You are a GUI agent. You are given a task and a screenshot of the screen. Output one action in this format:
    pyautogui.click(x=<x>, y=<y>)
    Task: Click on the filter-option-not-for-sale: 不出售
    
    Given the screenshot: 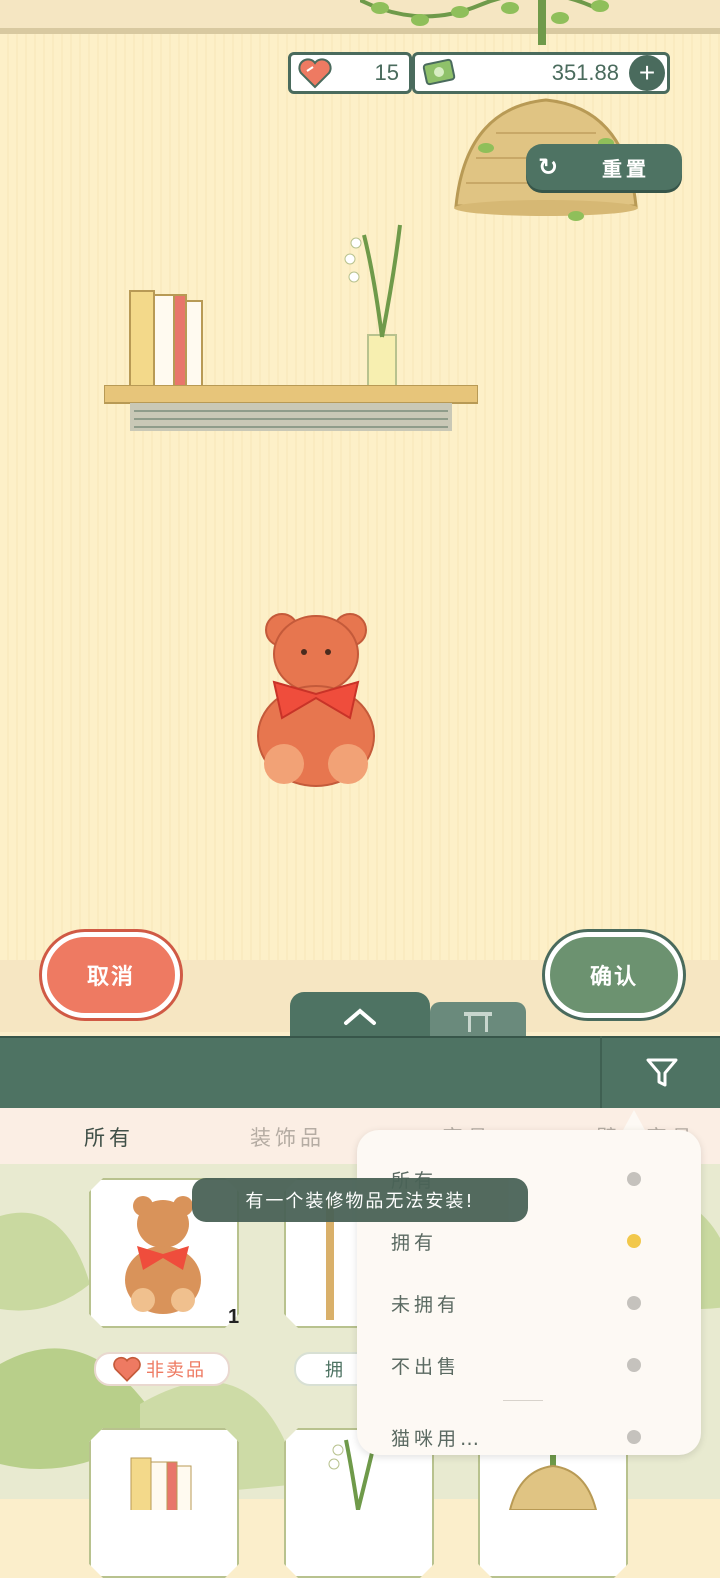 What is the action you would take?
    pyautogui.click(x=425, y=1365)
    